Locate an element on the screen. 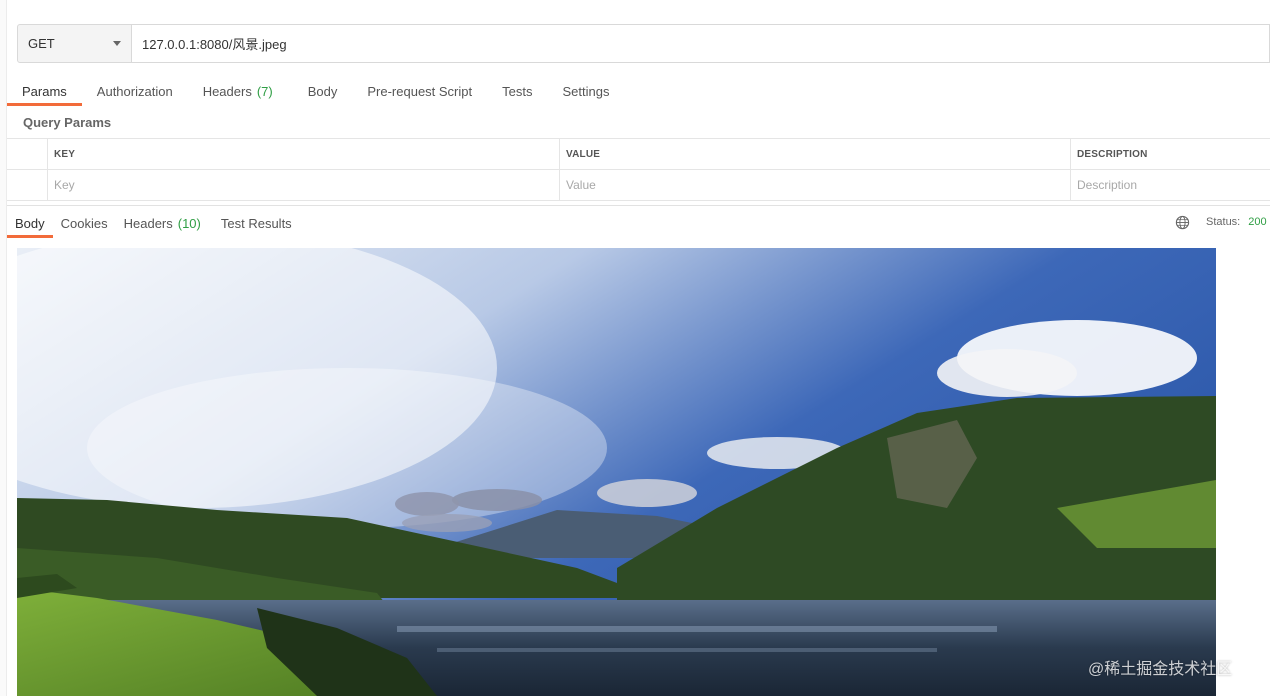 The image size is (1270, 696). tab-settings: Settings is located at coordinates (585, 91).